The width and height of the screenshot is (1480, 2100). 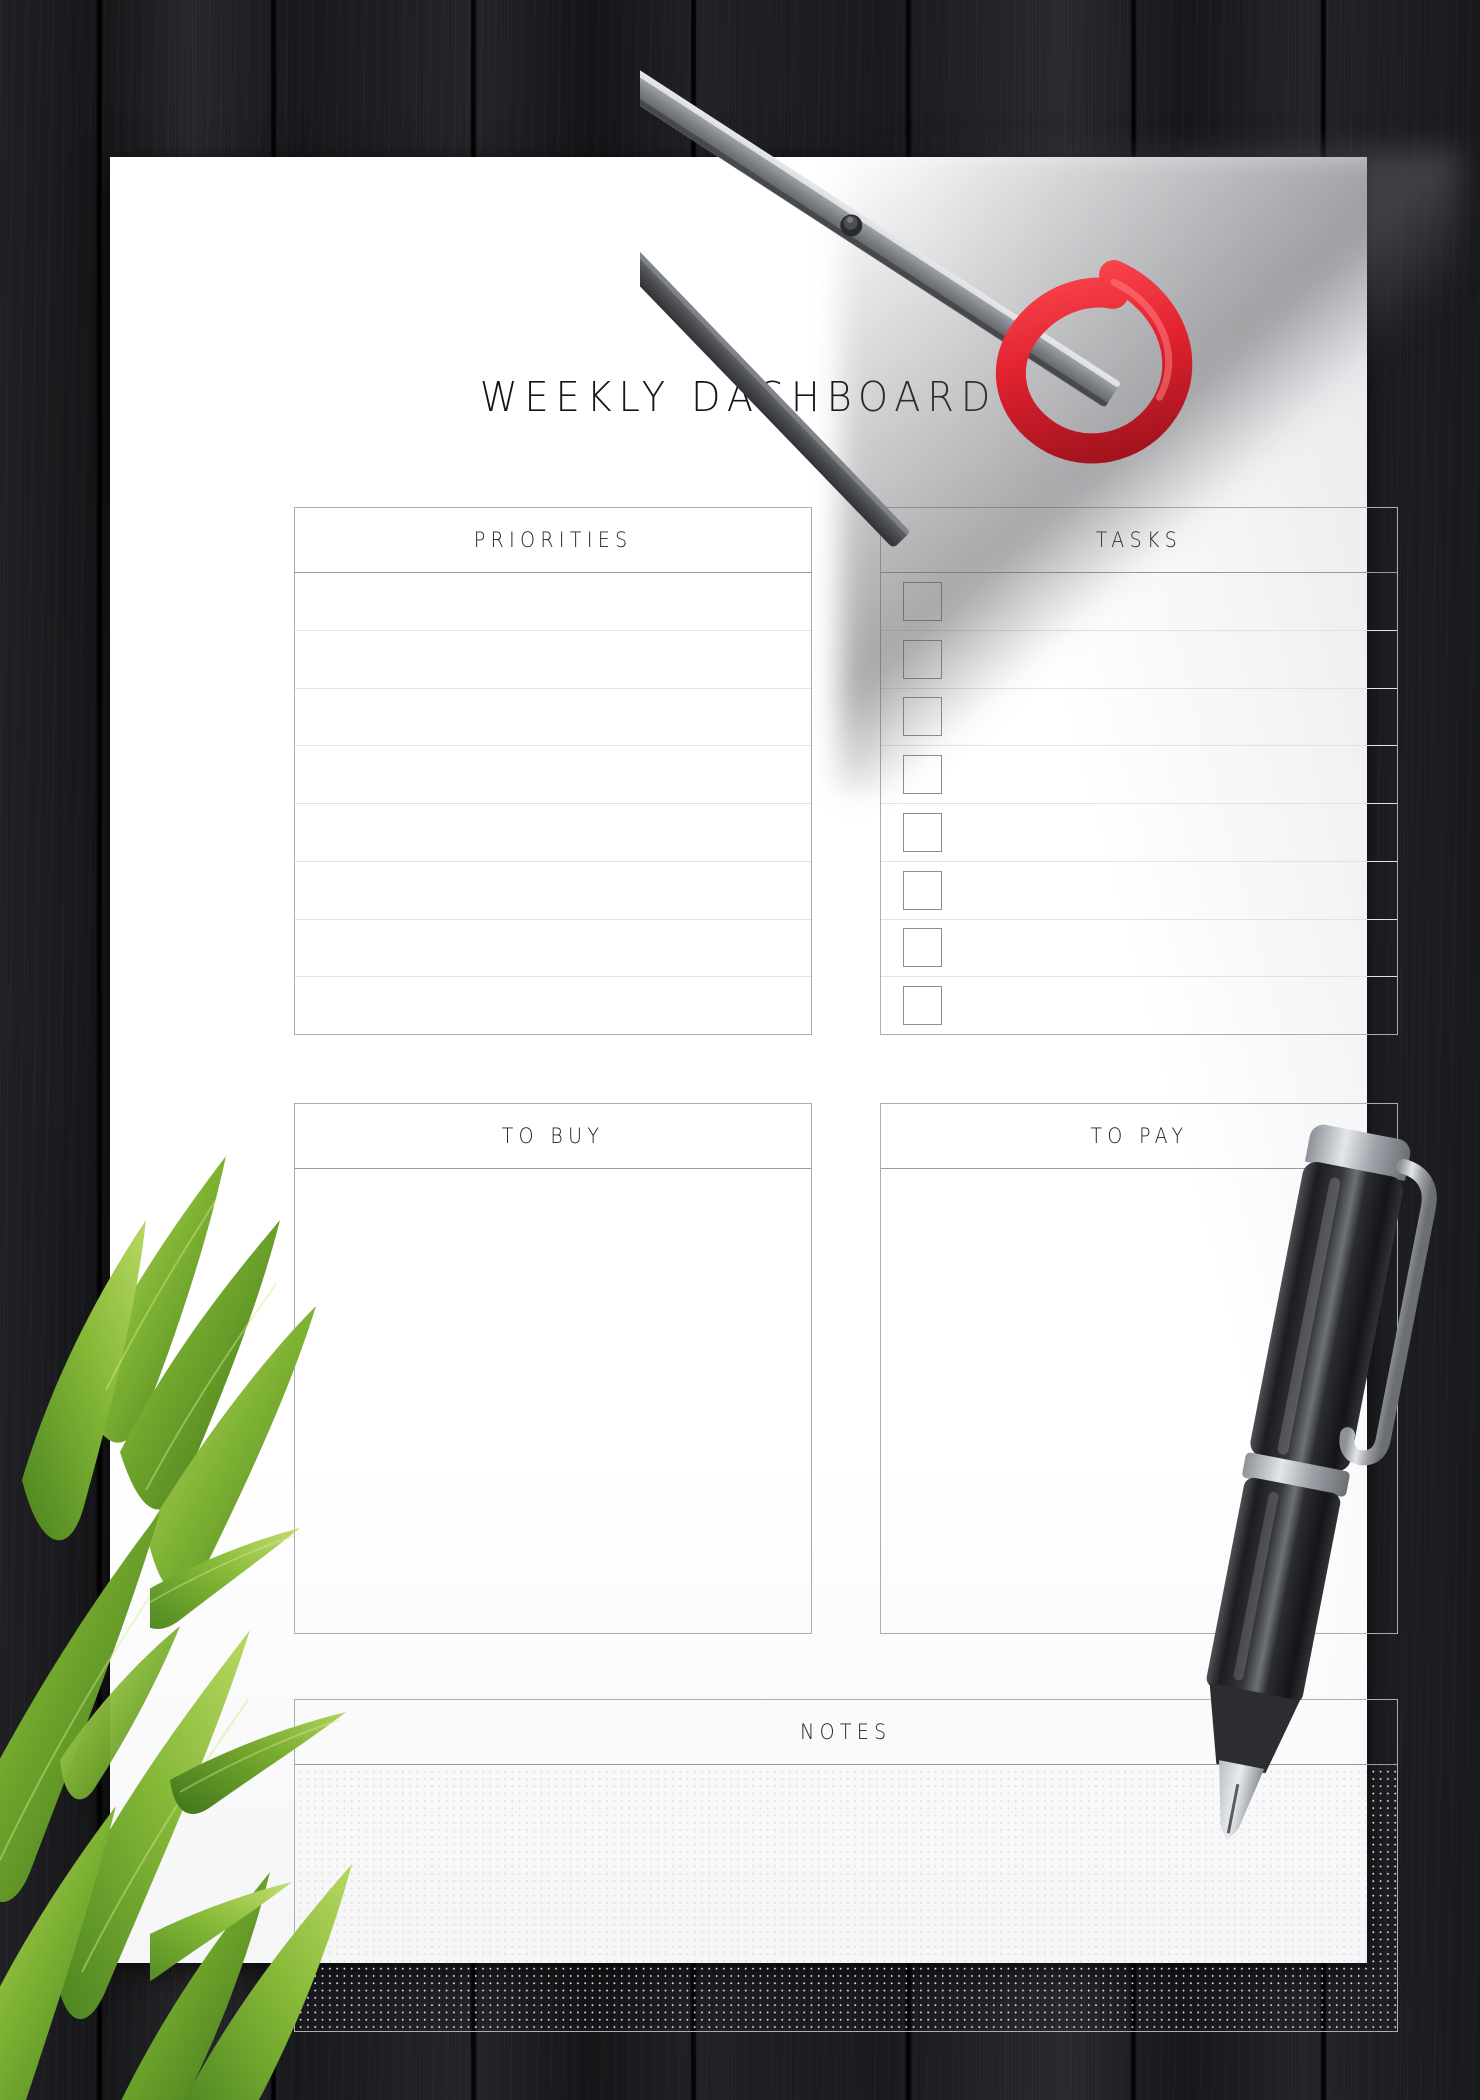 I want to click on priorities-header: PRIORITIES, so click(x=553, y=540).